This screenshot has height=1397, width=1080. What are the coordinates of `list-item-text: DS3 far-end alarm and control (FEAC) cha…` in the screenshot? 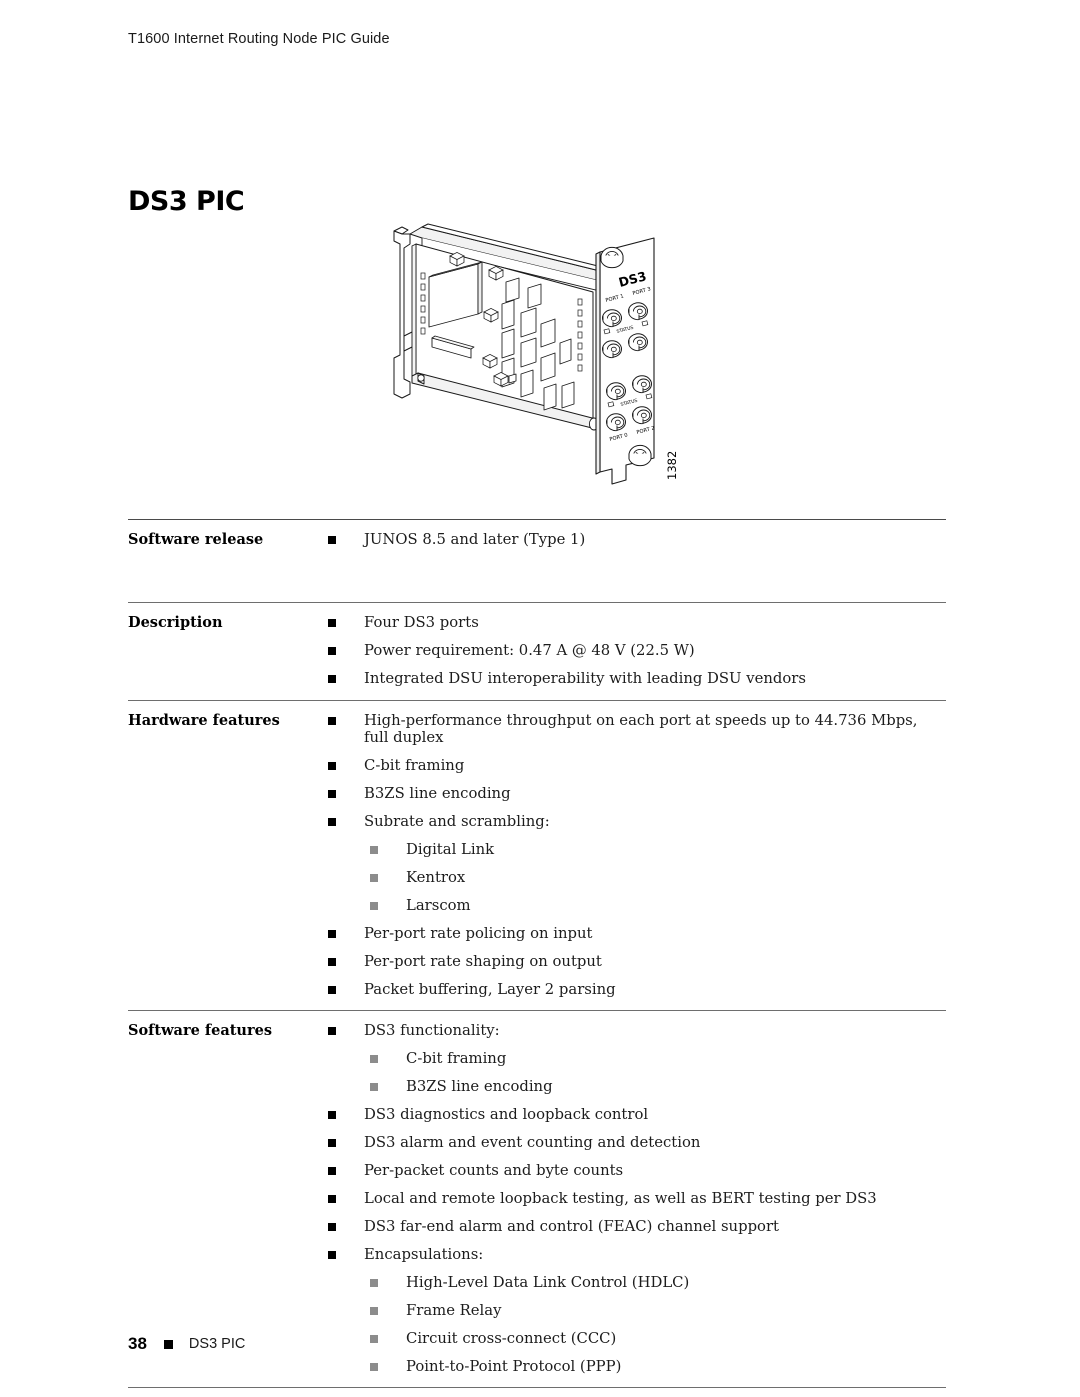 It's located at (571, 1226).